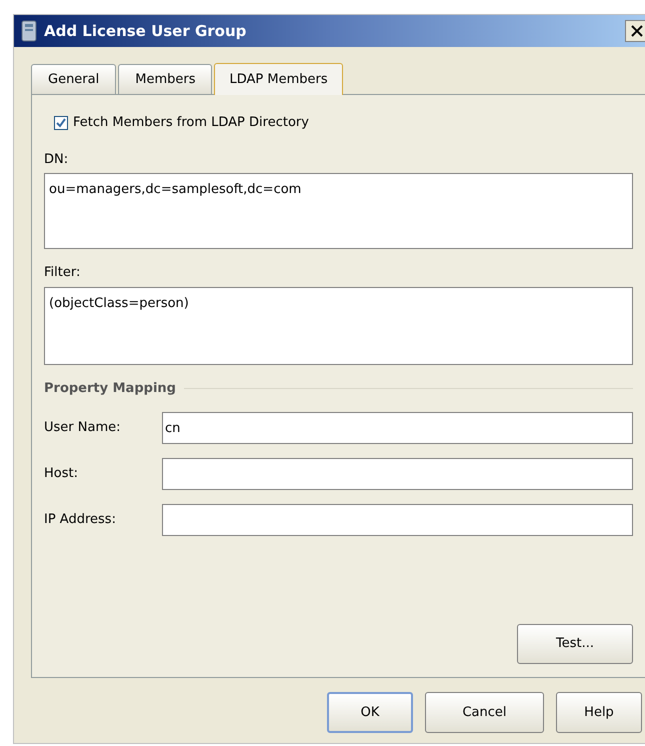  What do you see at coordinates (61, 474) in the screenshot?
I see `field-label: Host:` at bounding box center [61, 474].